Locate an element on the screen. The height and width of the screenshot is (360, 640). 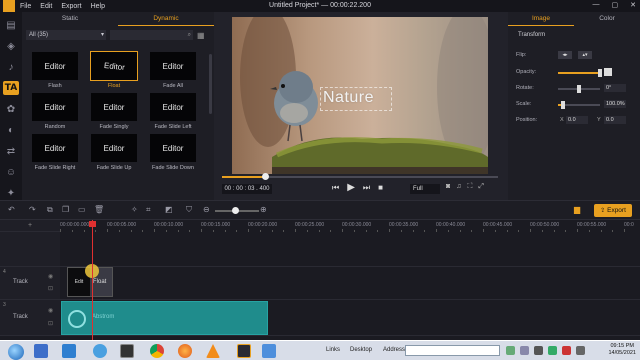
maximize-icon: ▢ is located at coordinates (615, 5).